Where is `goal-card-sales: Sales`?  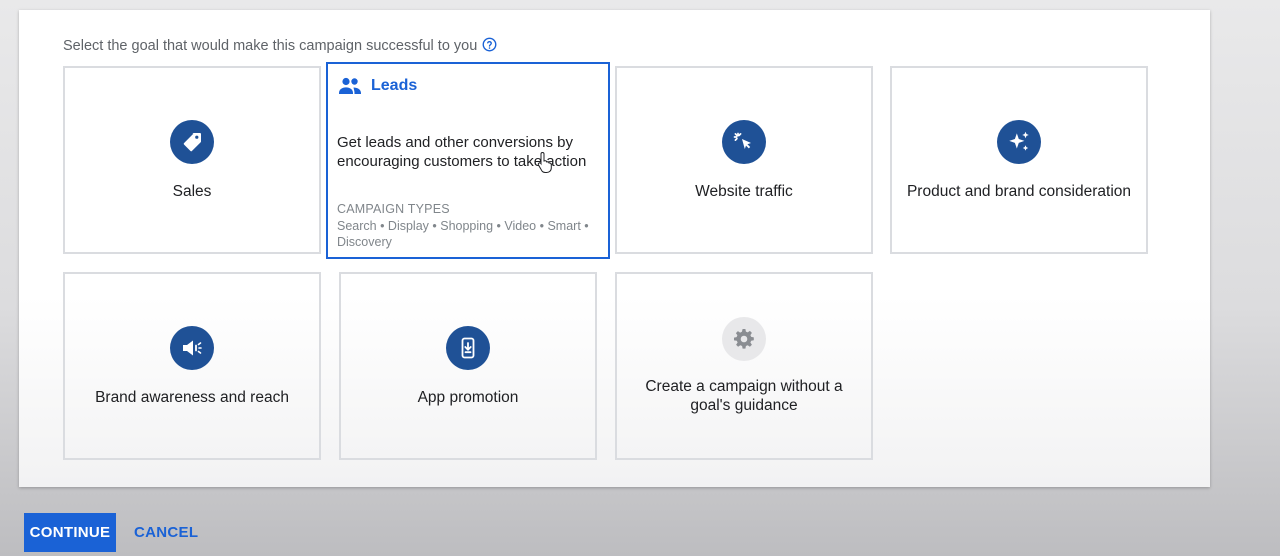 goal-card-sales: Sales is located at coordinates (192, 160).